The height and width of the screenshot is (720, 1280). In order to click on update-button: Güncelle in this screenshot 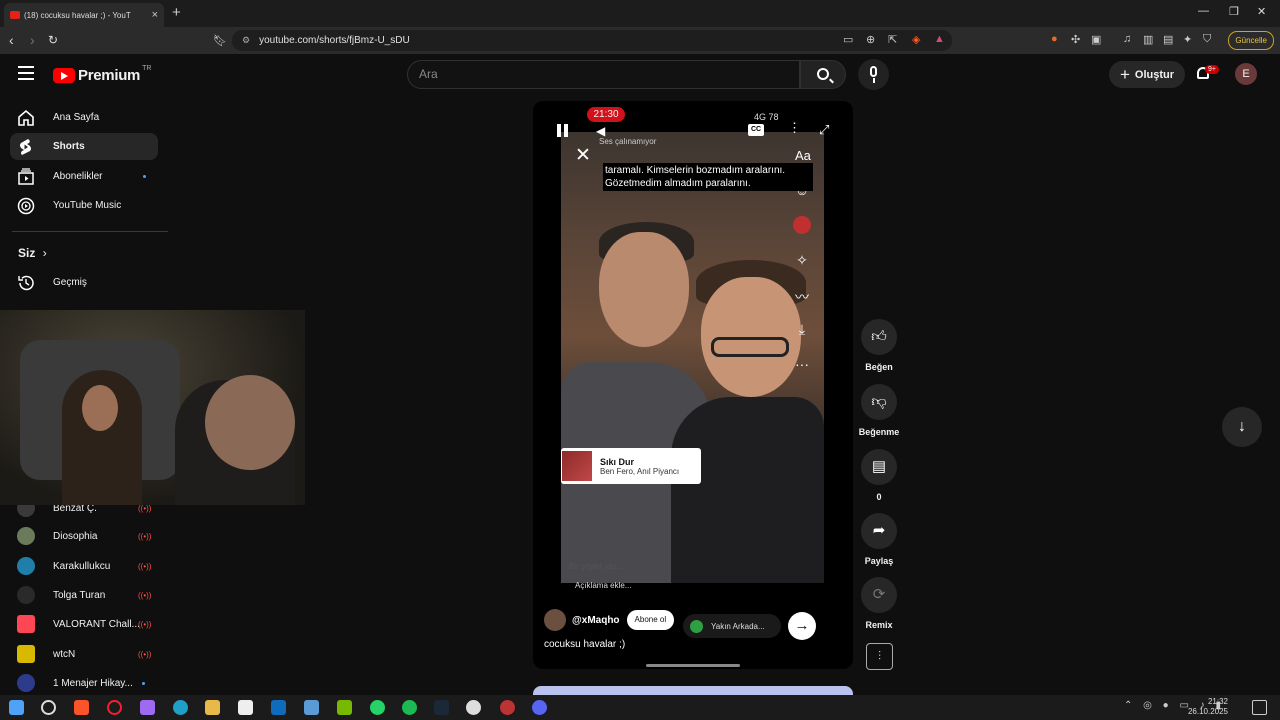, I will do `click(1251, 40)`.